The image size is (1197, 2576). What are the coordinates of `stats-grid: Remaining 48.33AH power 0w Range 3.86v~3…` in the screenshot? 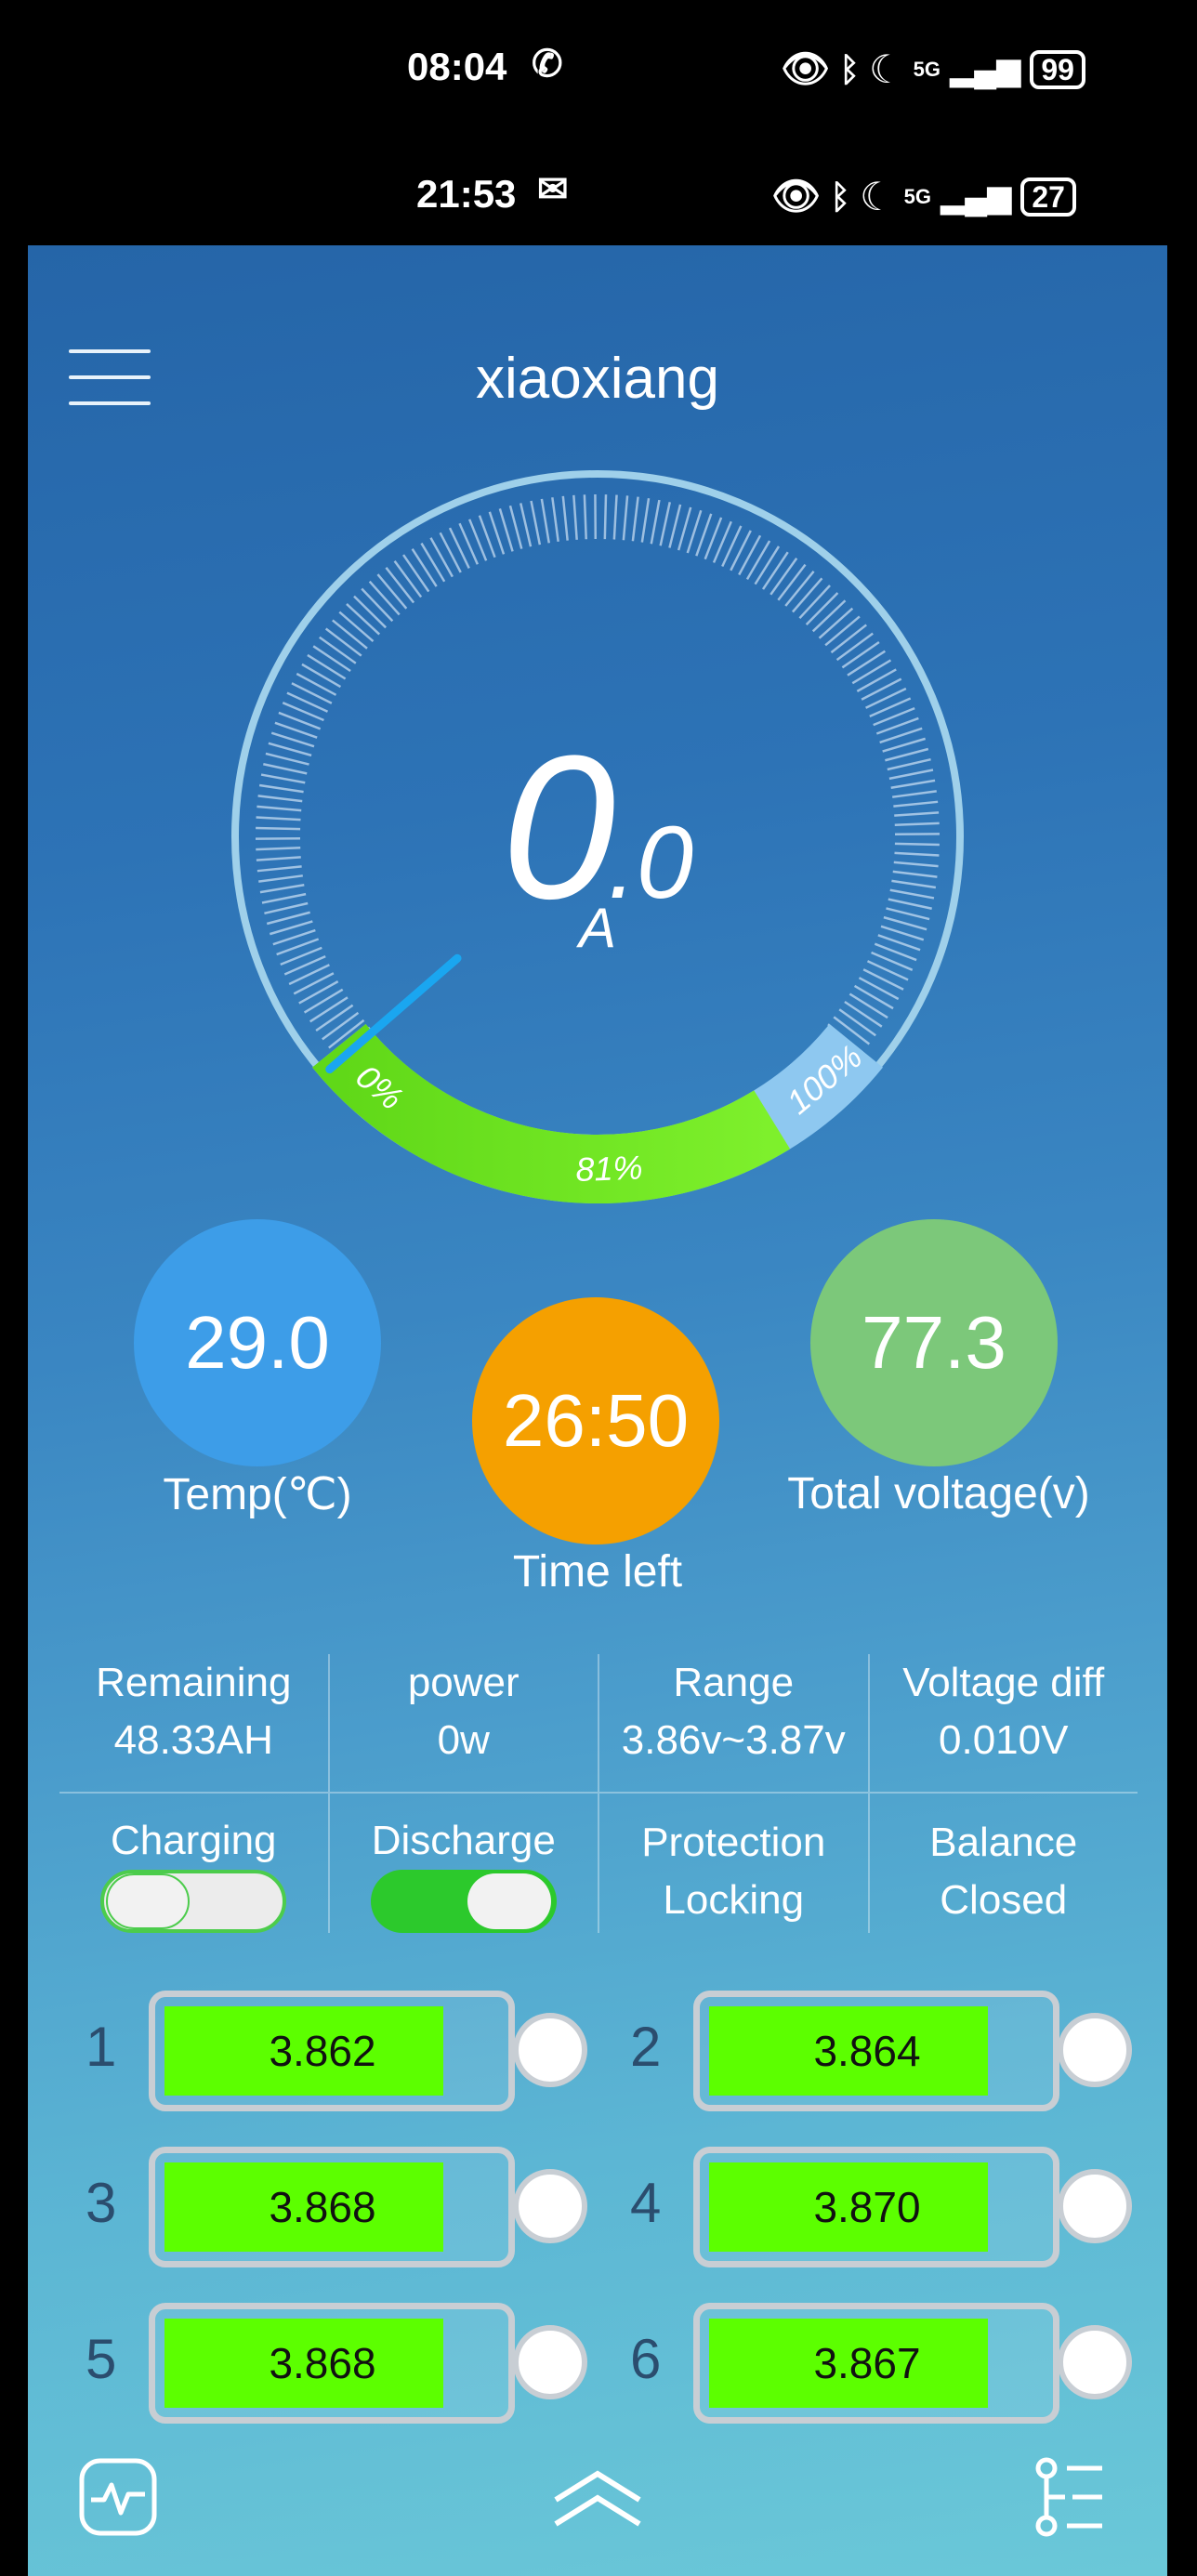 It's located at (598, 1793).